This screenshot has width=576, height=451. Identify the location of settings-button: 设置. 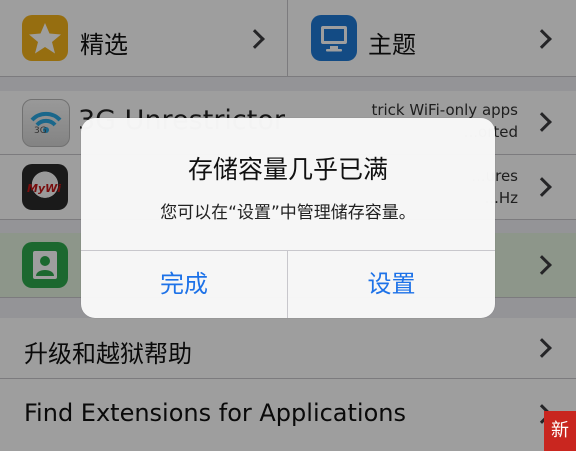
(391, 284).